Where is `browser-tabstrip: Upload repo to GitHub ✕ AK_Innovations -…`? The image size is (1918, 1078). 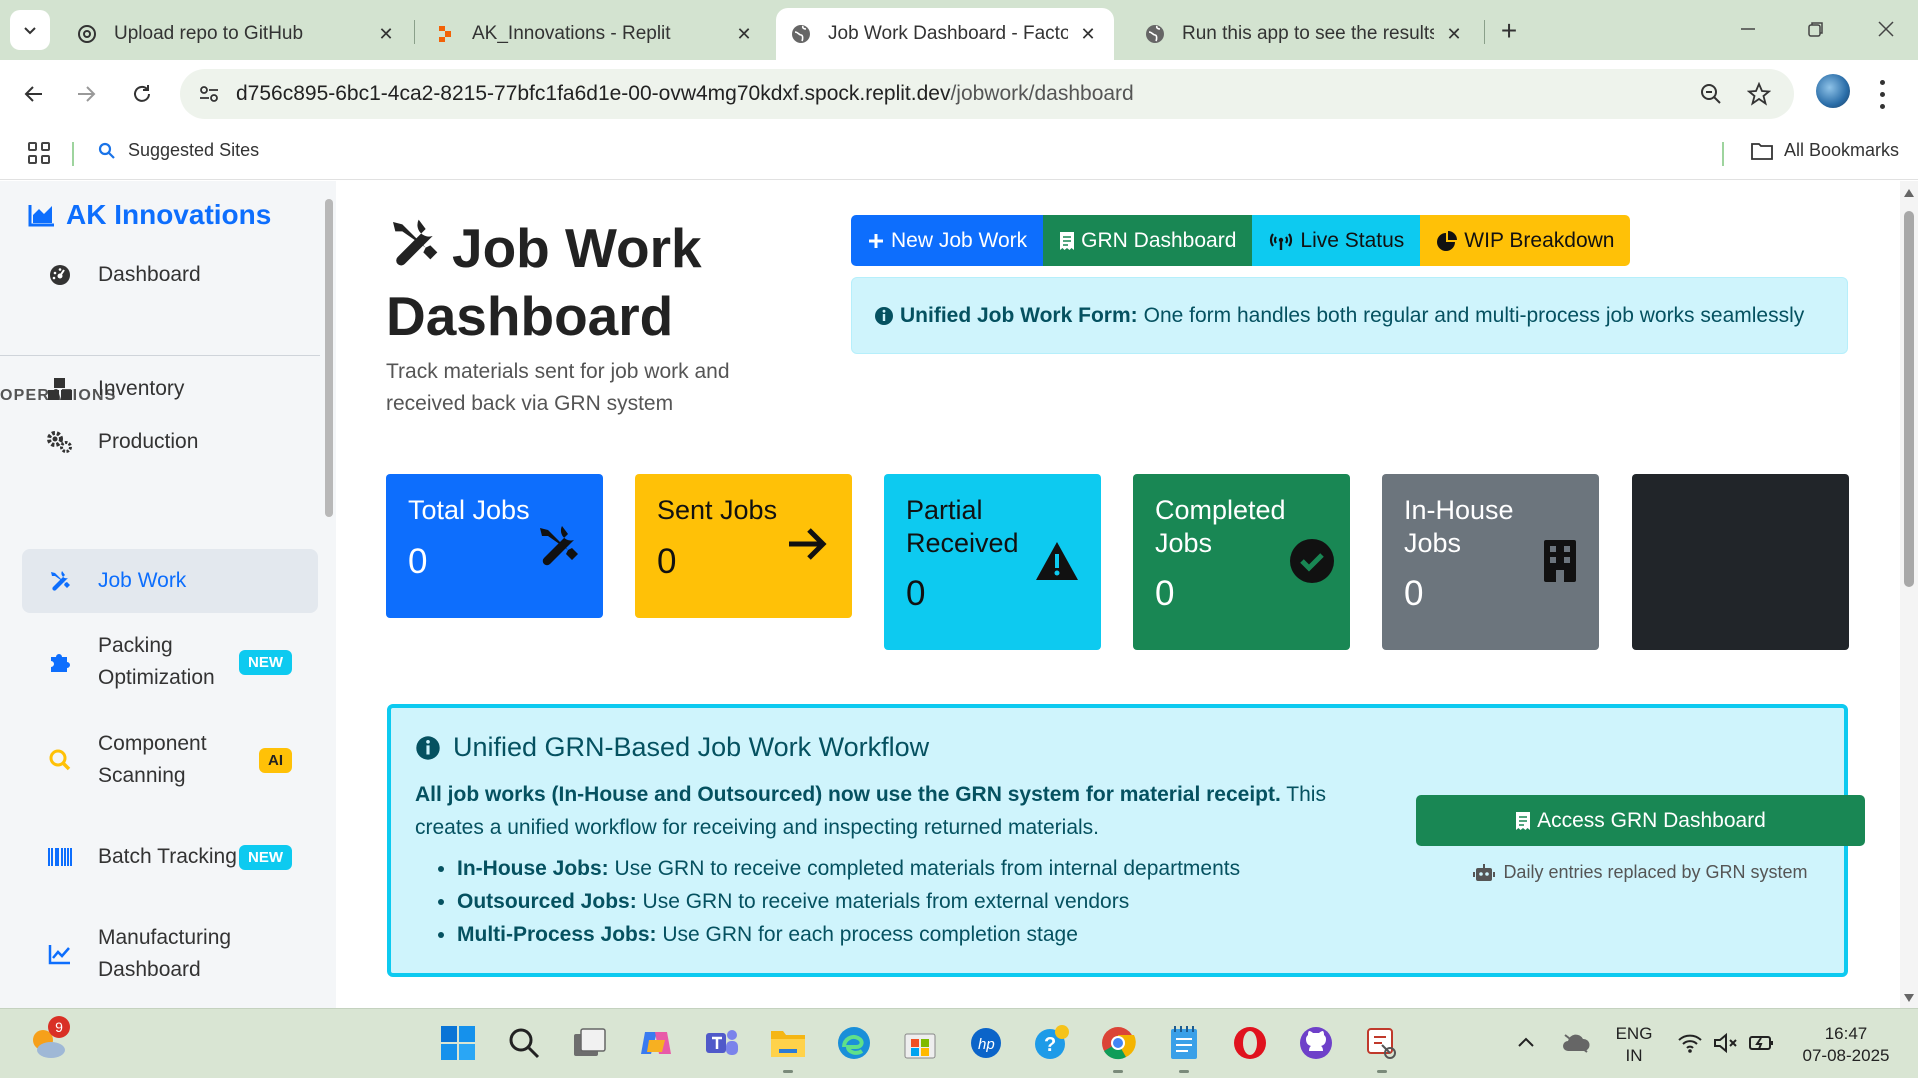 browser-tabstrip: Upload repo to GitHub ✕ AK_Innovations -… is located at coordinates (959, 30).